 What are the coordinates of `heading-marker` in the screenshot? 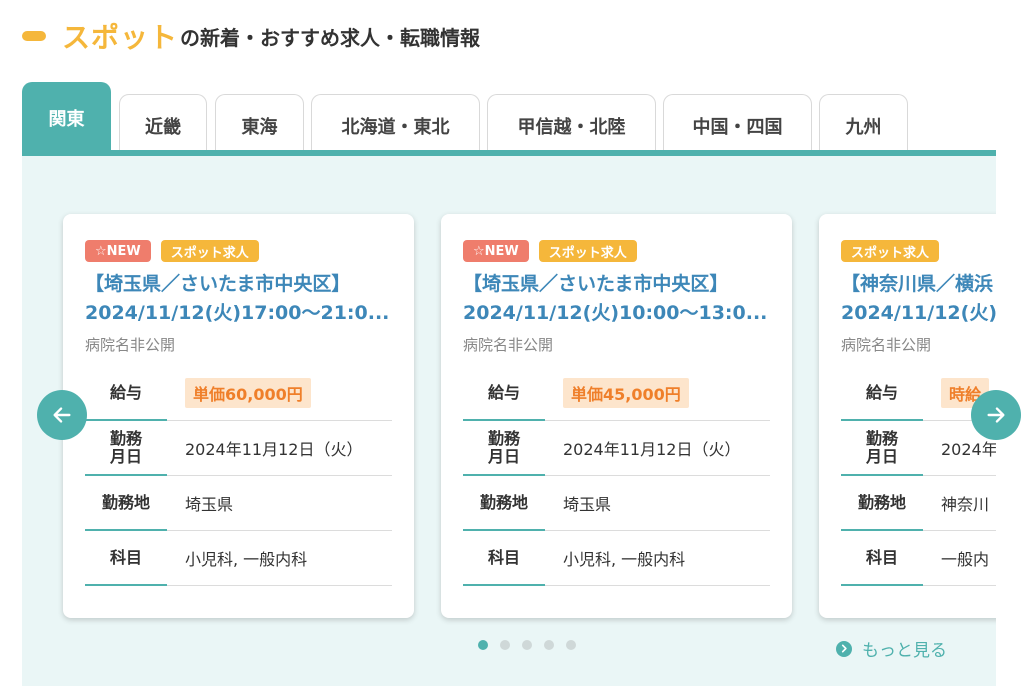 It's located at (34, 36).